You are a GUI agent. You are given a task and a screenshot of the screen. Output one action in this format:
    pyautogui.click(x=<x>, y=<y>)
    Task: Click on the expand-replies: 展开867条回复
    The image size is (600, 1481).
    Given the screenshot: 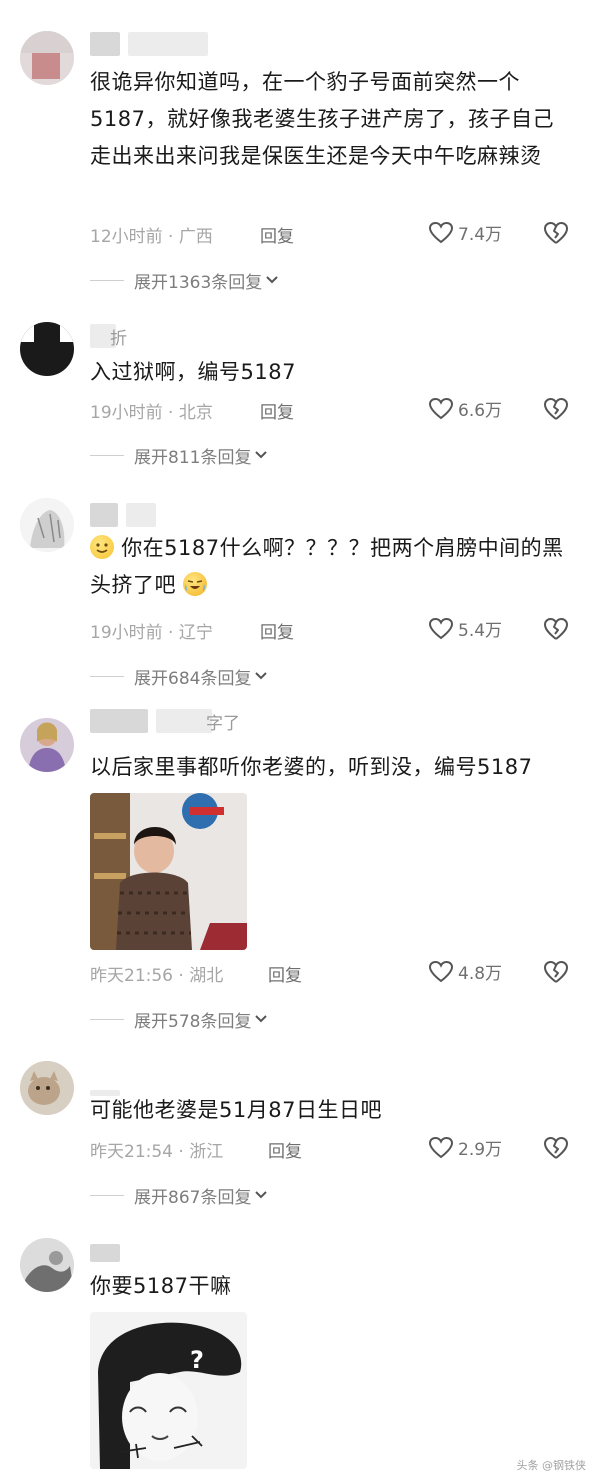 What is the action you would take?
    pyautogui.click(x=179, y=1195)
    